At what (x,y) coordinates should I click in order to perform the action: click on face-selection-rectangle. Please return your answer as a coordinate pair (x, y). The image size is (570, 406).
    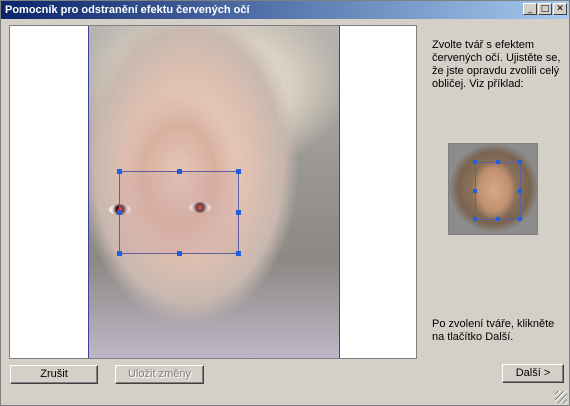
    Looking at the image, I should click on (179, 212).